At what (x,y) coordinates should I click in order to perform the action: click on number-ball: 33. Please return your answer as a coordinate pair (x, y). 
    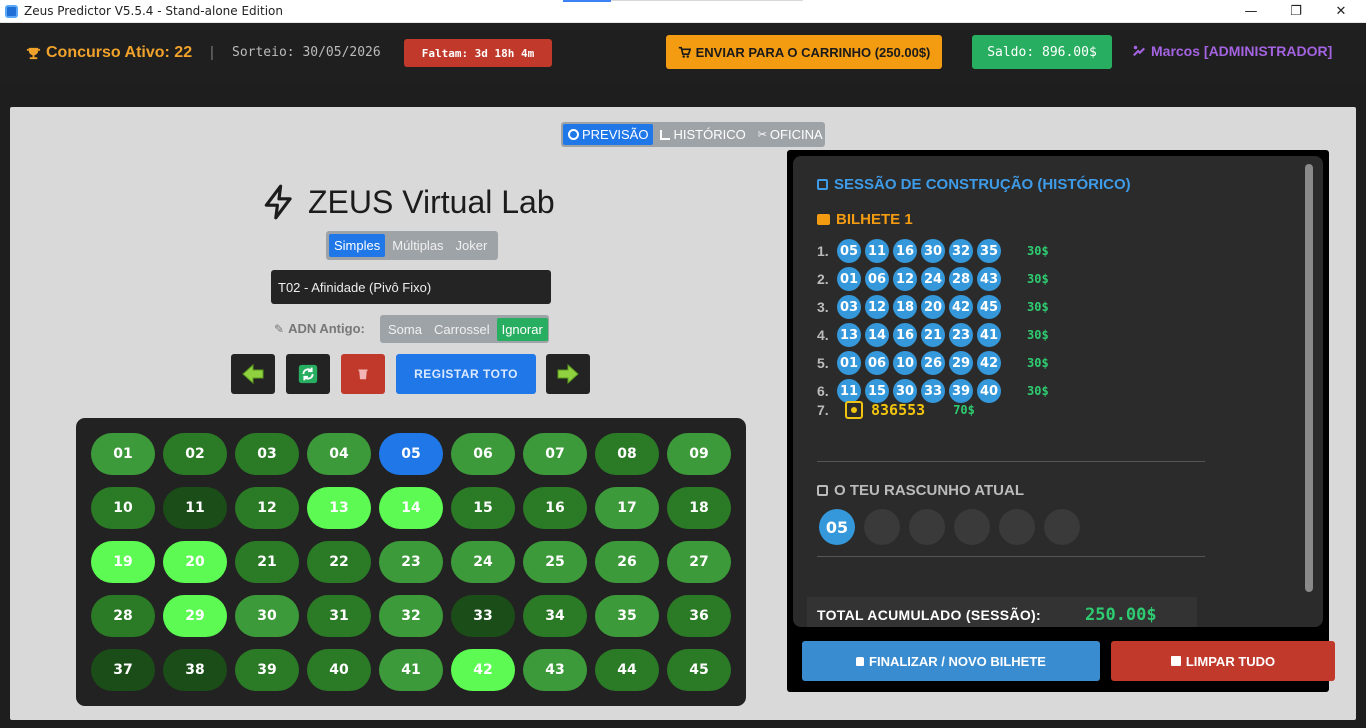
    Looking at the image, I should click on (483, 616).